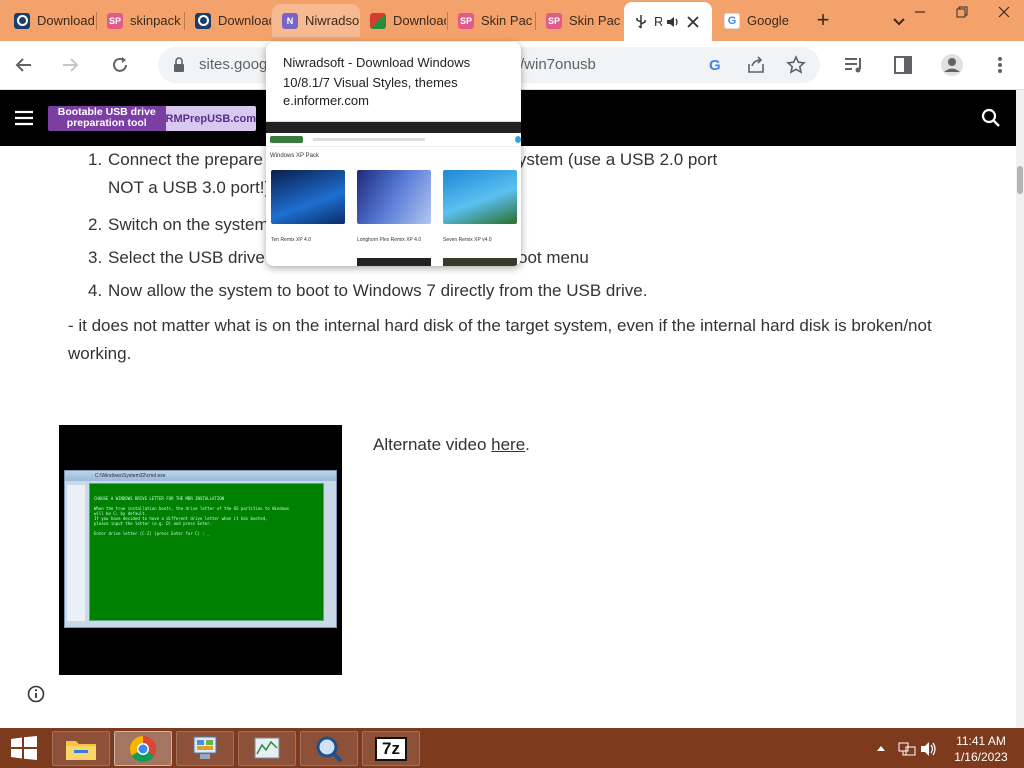 This screenshot has height=768, width=1024. I want to click on minimize-button, so click(920, 12).